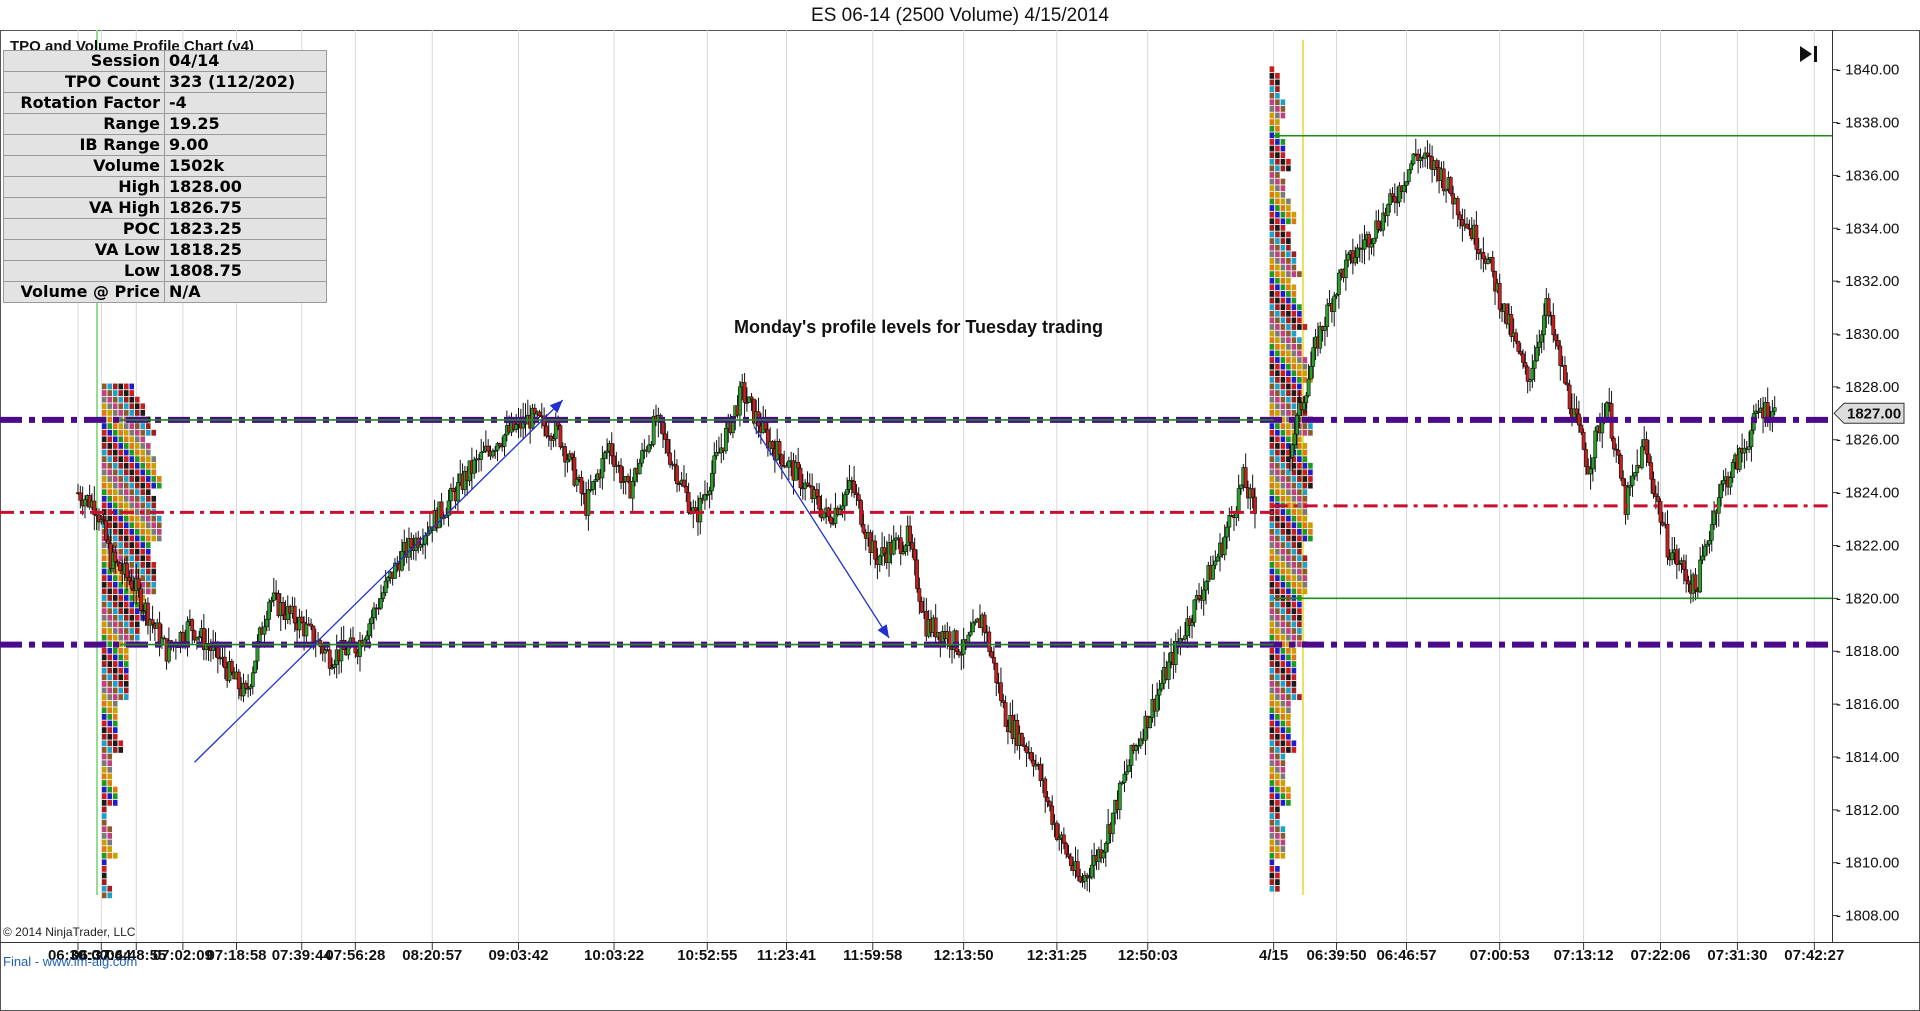 This screenshot has width=1920, height=1011. I want to click on time-tick-label: 07:02:09, so click(183, 955).